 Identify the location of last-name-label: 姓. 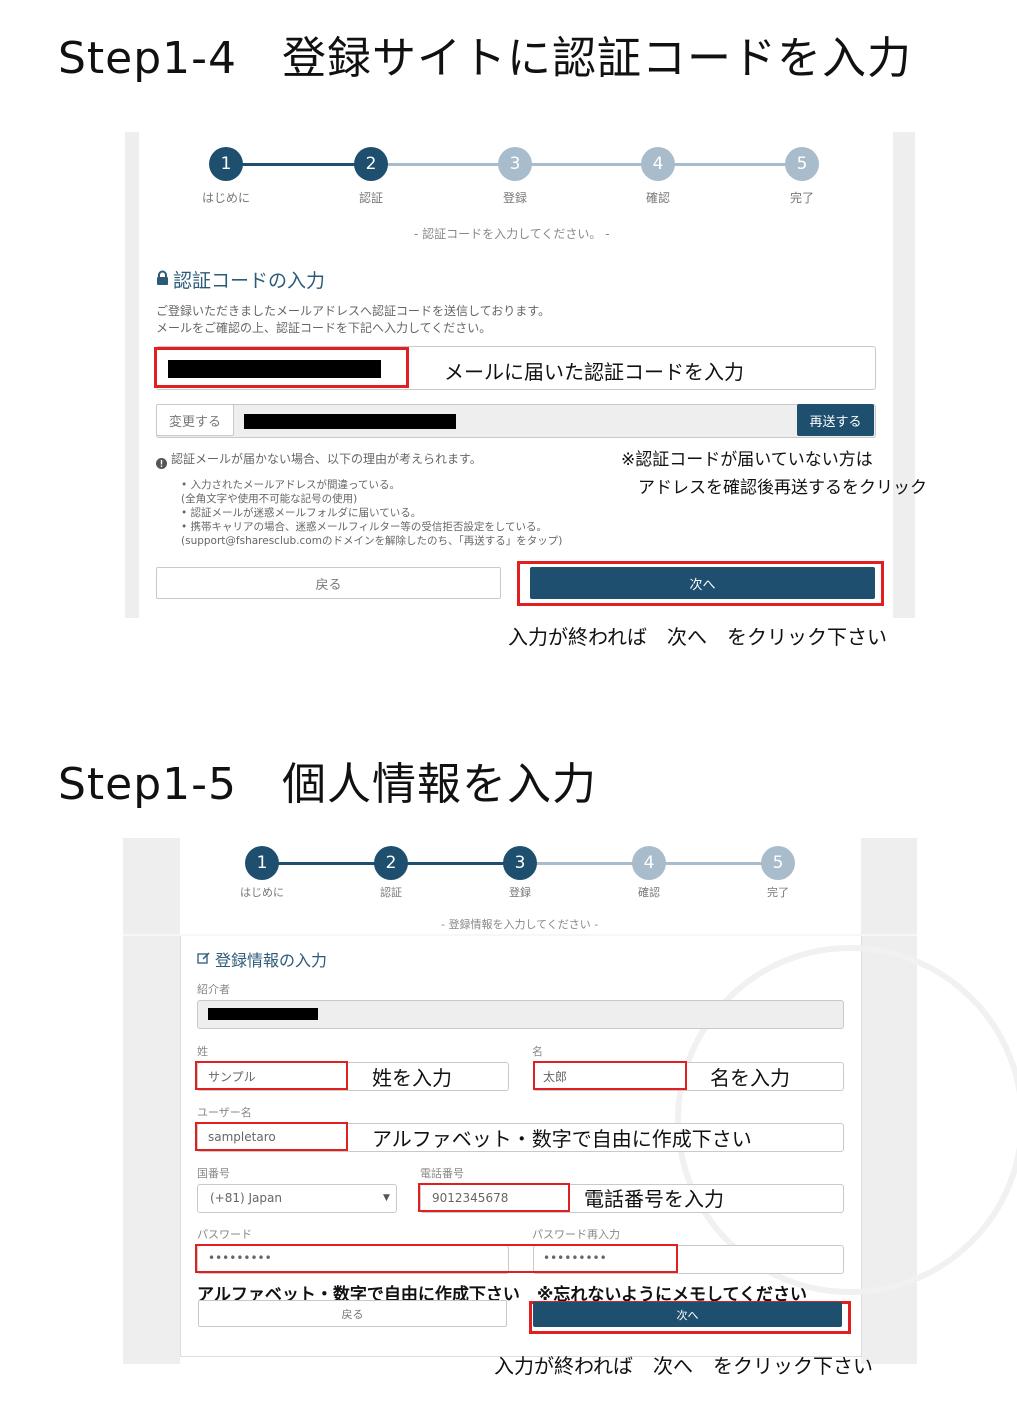
(202, 1051).